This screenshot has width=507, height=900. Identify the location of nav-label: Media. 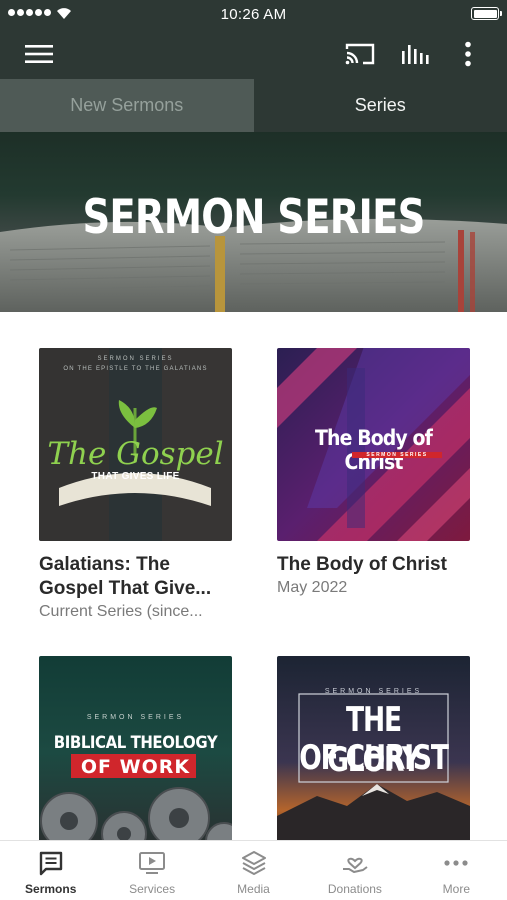
(253, 889).